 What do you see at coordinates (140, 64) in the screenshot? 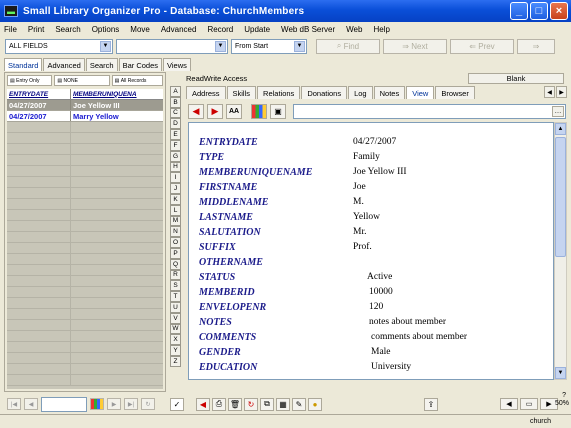
I see `tab-bar-codes: Bar Codes` at bounding box center [140, 64].